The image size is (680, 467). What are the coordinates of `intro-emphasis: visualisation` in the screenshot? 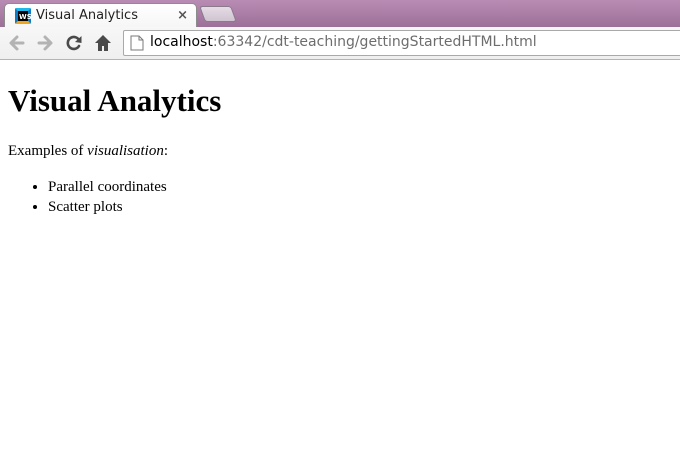 It's located at (125, 151).